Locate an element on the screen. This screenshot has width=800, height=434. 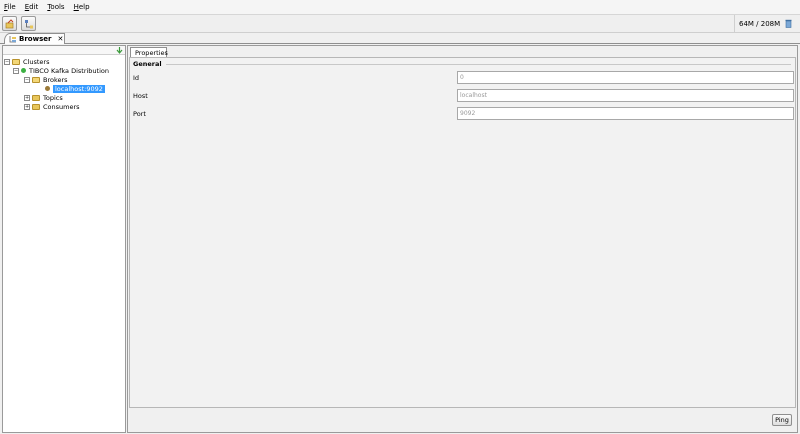
tab-properties: Properties is located at coordinates (149, 52).